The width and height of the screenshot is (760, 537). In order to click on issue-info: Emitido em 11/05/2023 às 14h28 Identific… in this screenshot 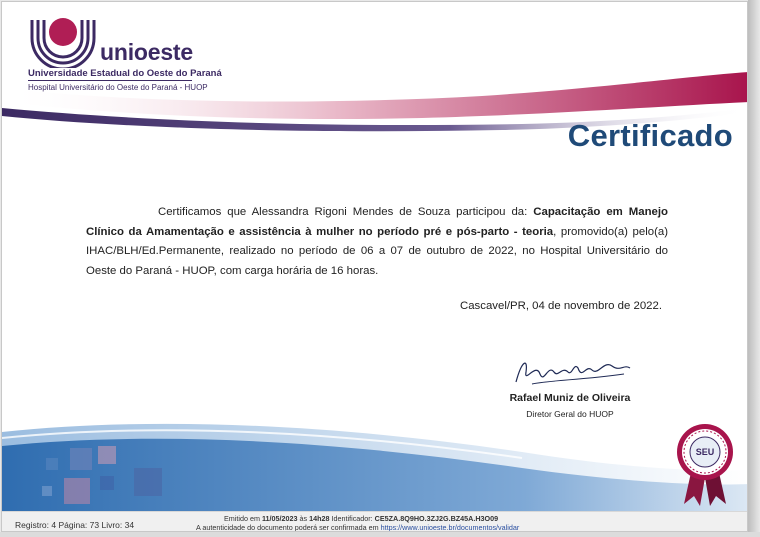, I will do `click(361, 518)`.